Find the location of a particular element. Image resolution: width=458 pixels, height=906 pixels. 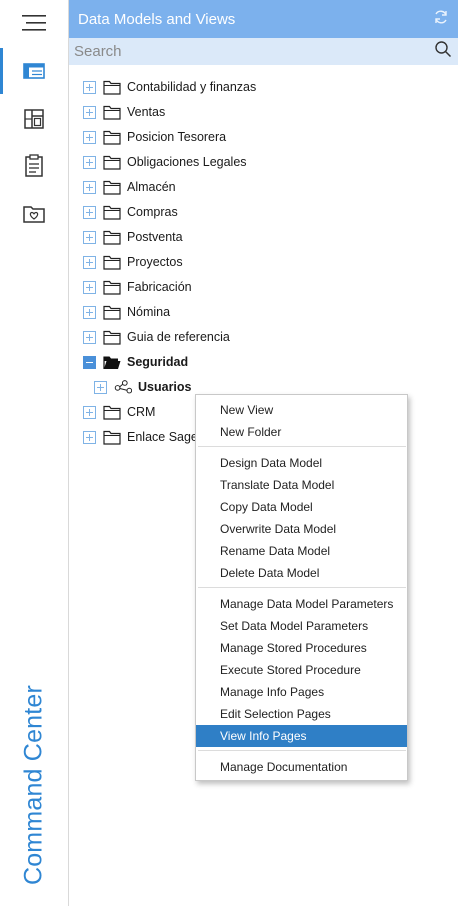

tree-item: Posicion Tesorera is located at coordinates (154, 137).